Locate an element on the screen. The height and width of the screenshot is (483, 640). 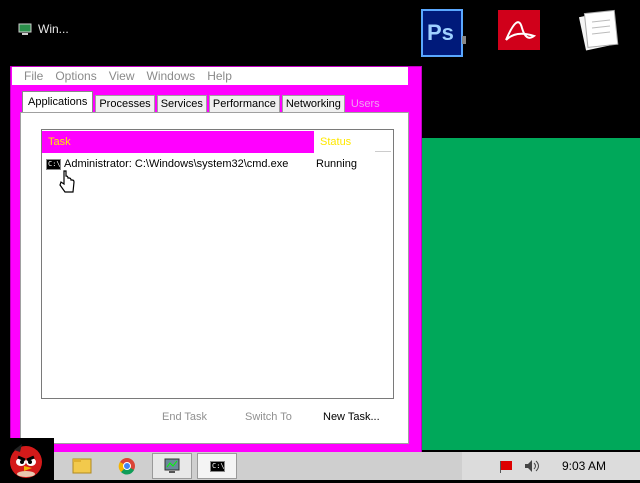
end-task-button: End Task is located at coordinates (184, 417).